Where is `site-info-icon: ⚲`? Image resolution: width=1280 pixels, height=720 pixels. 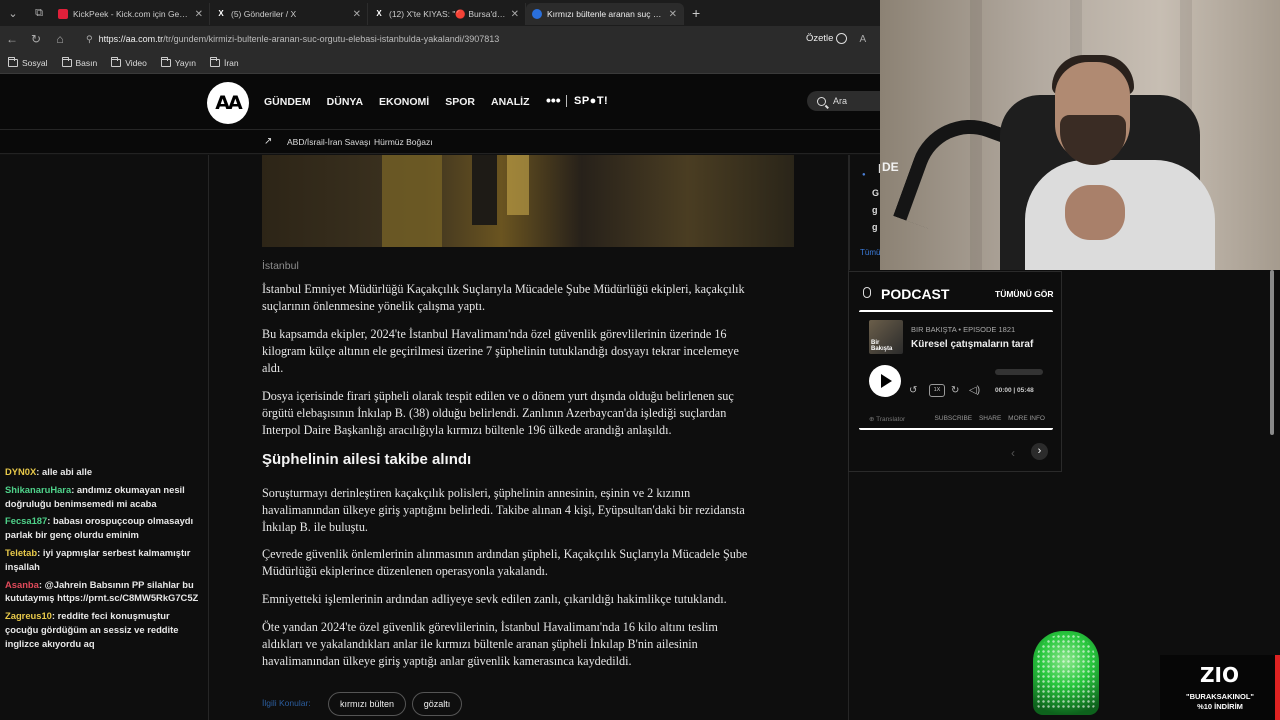
site-info-icon: ⚲ is located at coordinates (89, 39).